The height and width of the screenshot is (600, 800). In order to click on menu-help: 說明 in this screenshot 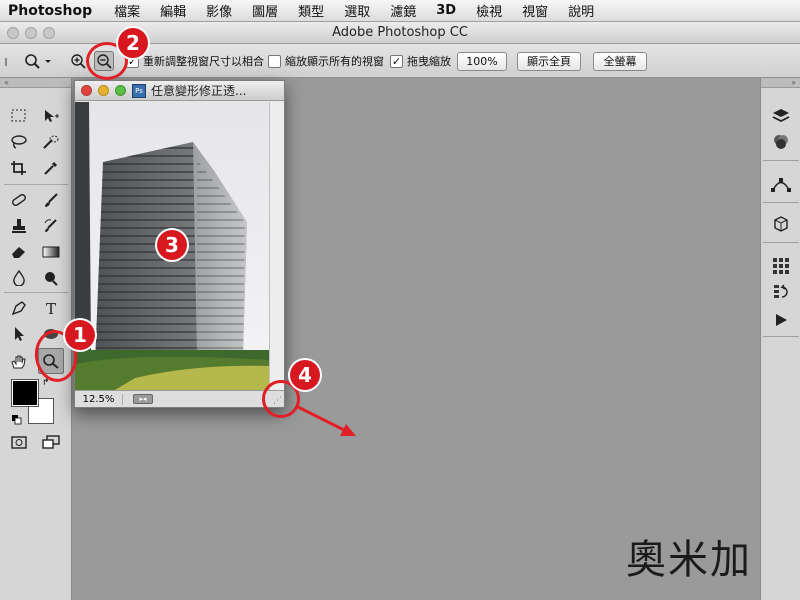, I will do `click(581, 10)`.